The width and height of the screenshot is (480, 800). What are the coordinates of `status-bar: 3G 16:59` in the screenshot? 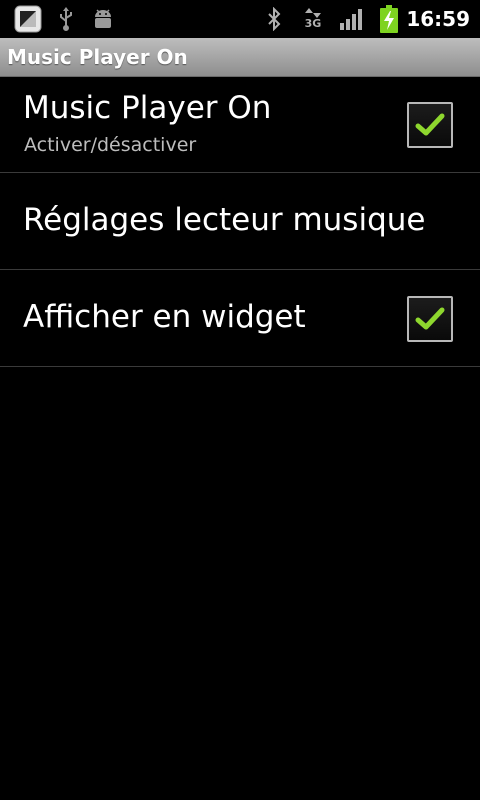 It's located at (240, 19).